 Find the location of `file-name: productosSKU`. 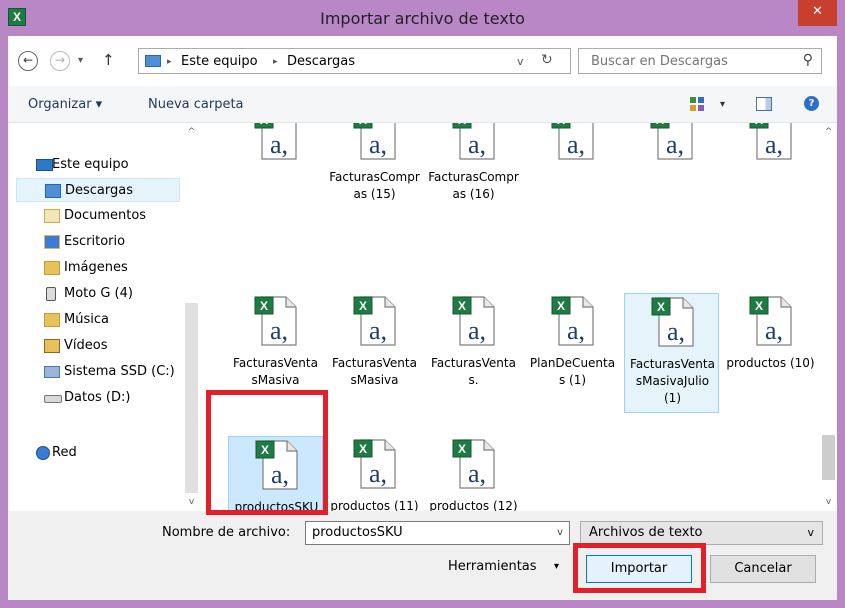

file-name: productosSKU is located at coordinates (276, 505).